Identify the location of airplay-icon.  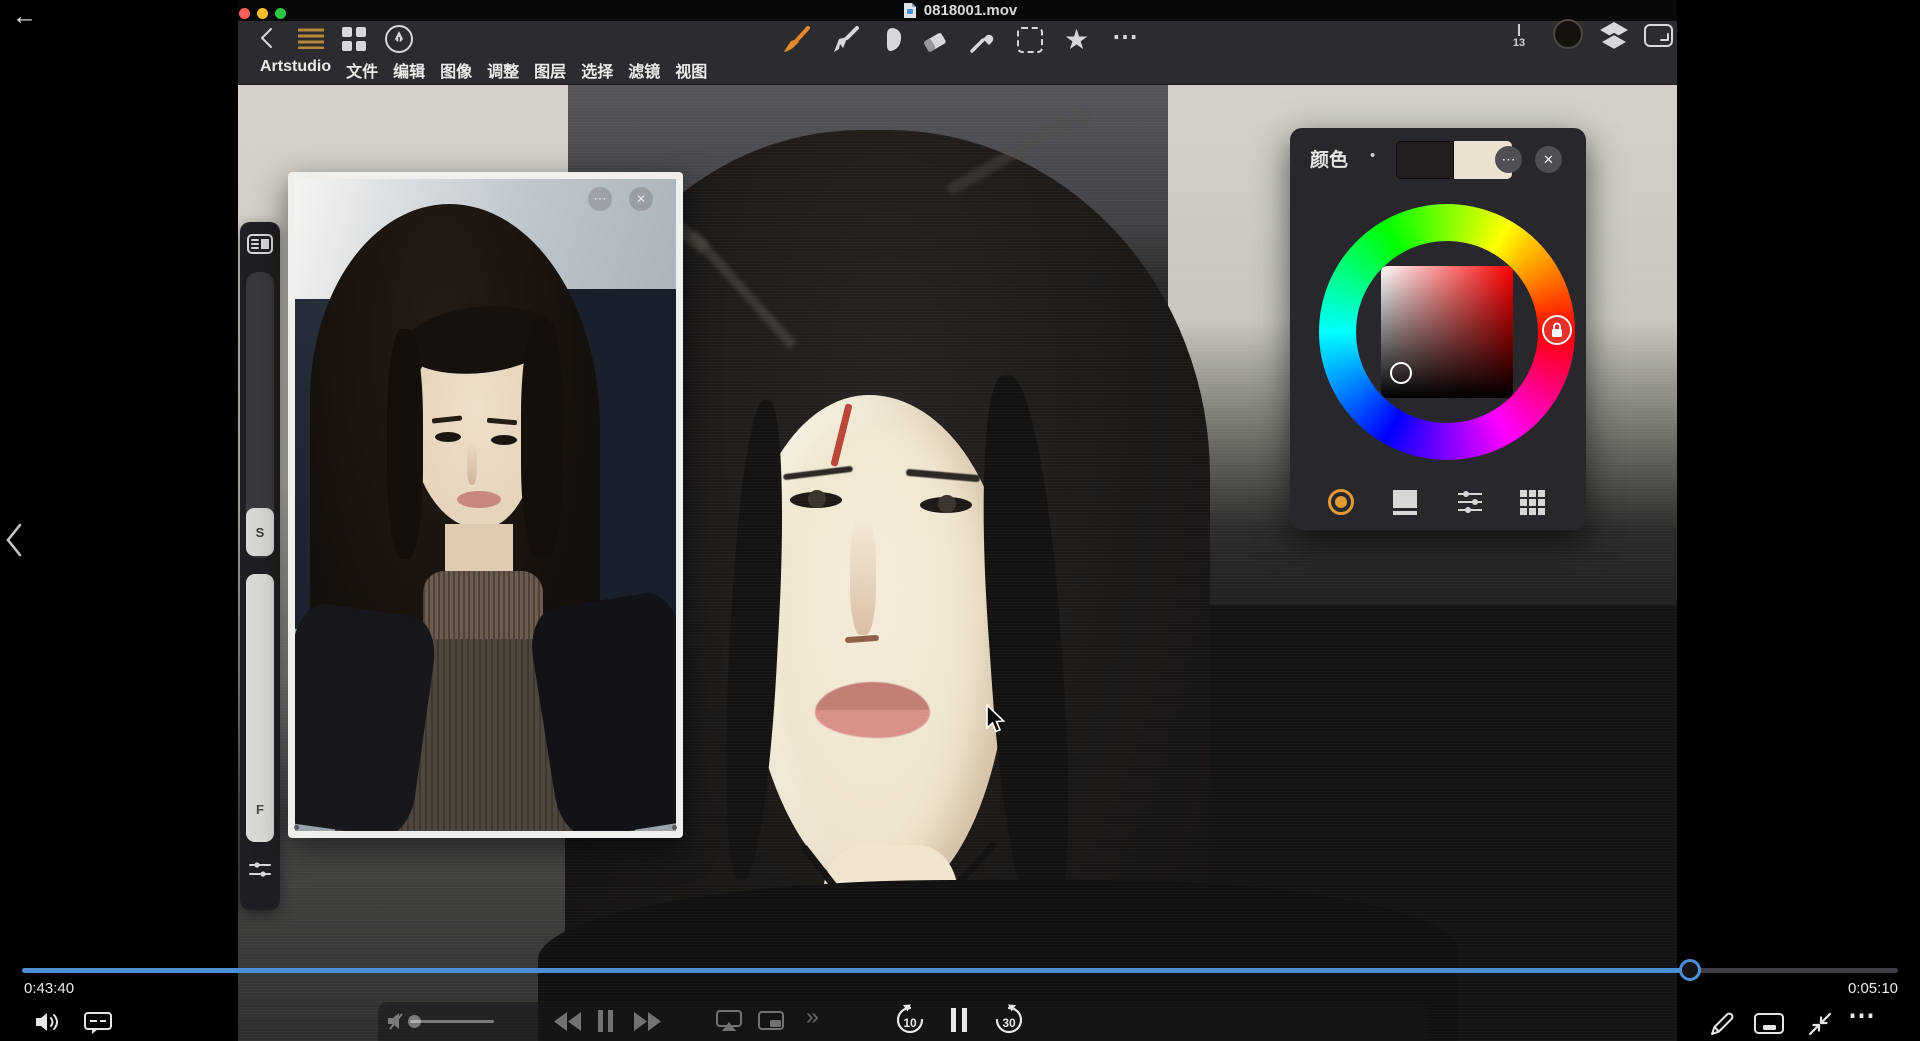
(729, 1020).